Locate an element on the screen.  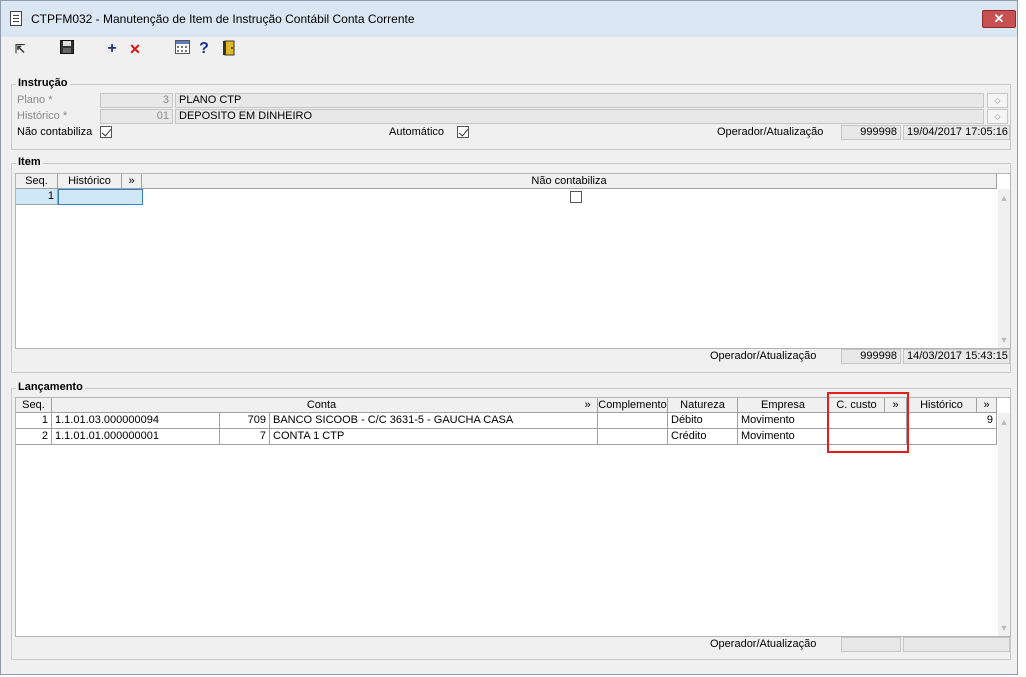
table-row-conta-num: 709 is located at coordinates (245, 421).